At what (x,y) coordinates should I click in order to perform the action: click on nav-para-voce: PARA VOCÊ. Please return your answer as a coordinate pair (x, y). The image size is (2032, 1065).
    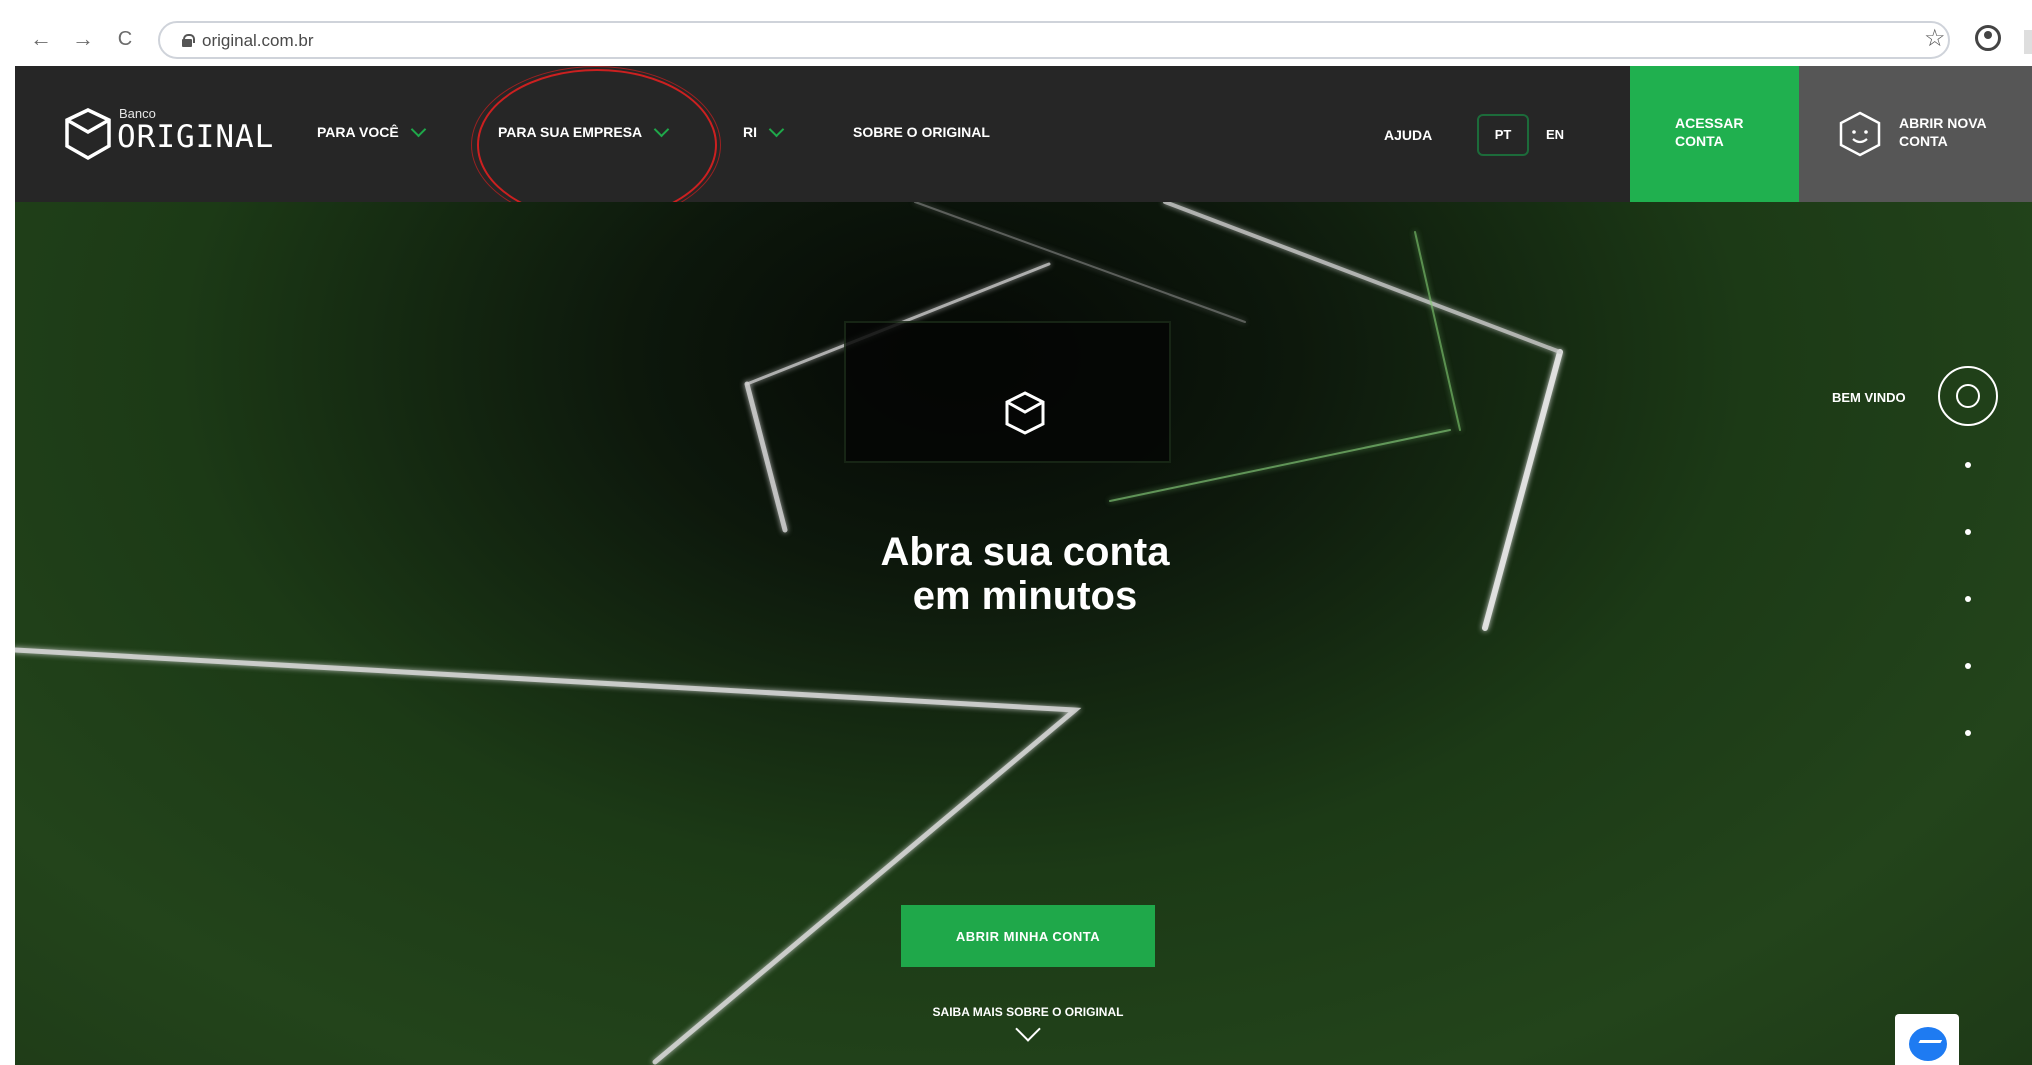
    Looking at the image, I should click on (371, 130).